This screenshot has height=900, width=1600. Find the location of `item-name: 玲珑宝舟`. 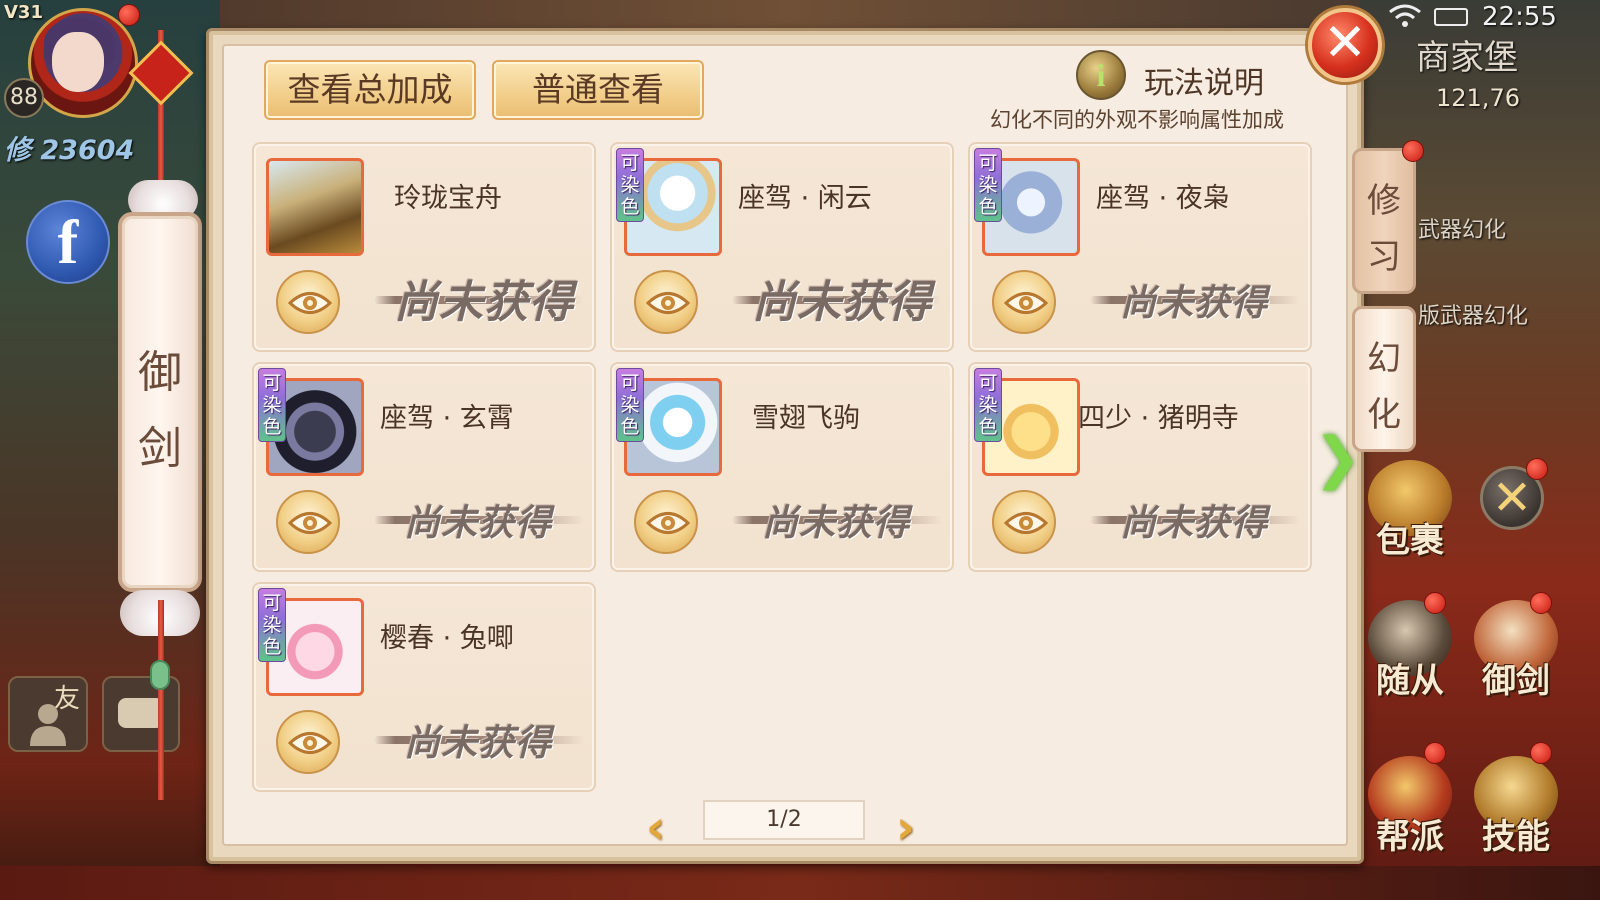

item-name: 玲珑宝舟 is located at coordinates (448, 198).